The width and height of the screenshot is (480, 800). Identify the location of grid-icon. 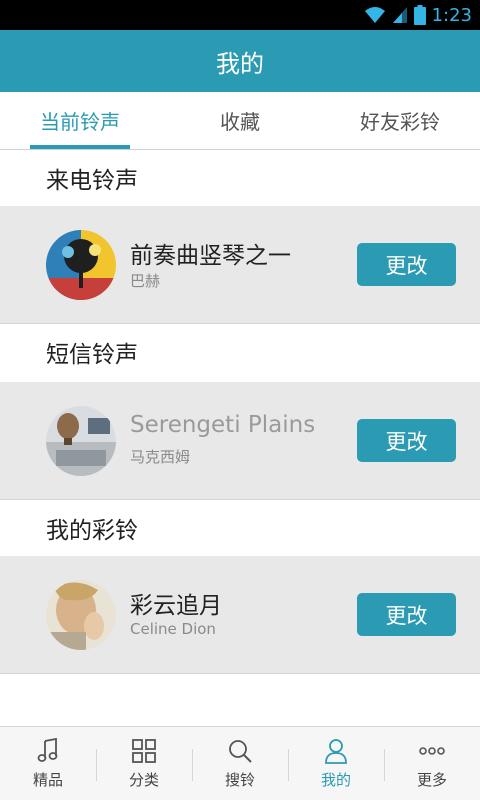
(144, 751).